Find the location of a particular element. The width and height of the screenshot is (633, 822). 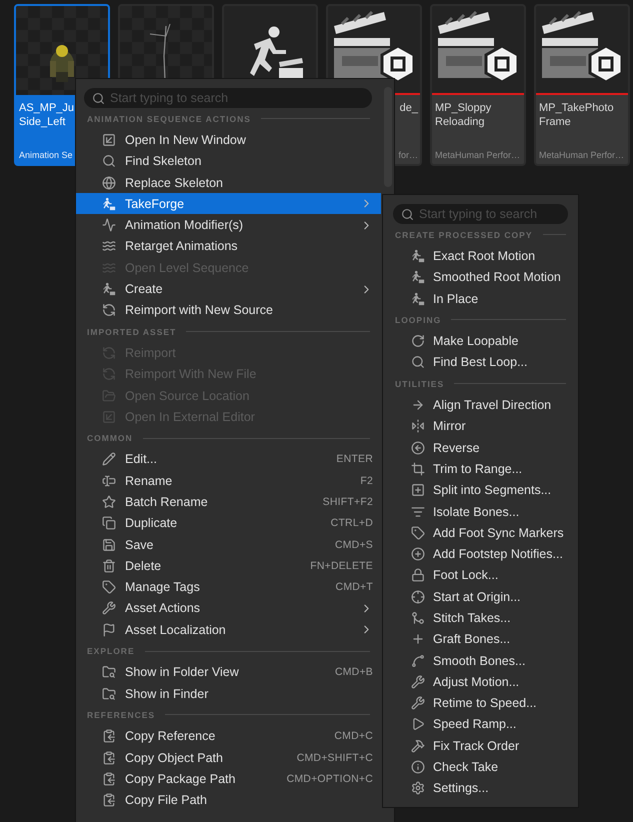

asset-name: MP_Sloppy is located at coordinates (463, 108).